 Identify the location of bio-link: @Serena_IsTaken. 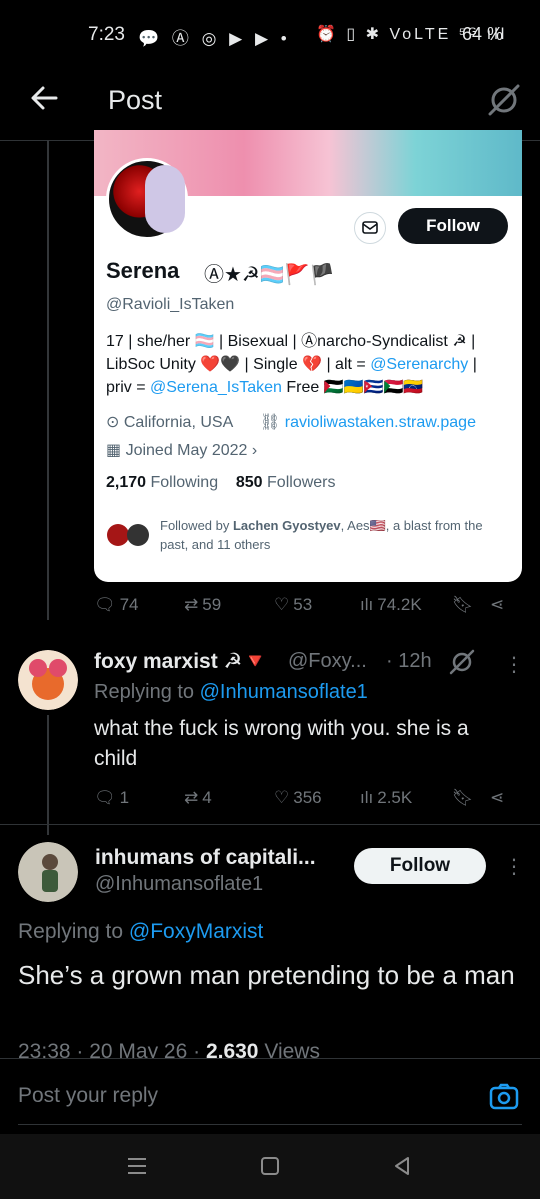
(216, 387).